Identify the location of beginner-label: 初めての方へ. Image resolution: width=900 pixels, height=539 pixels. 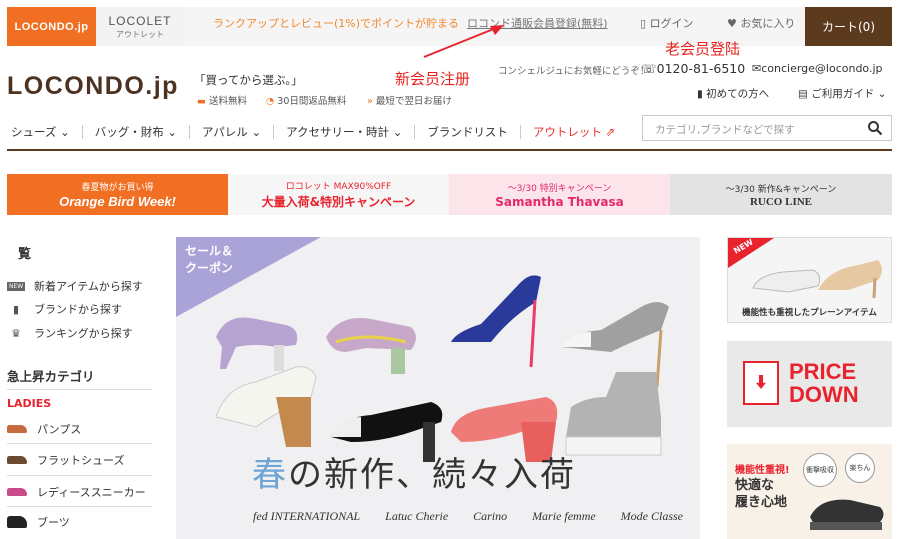
(738, 94).